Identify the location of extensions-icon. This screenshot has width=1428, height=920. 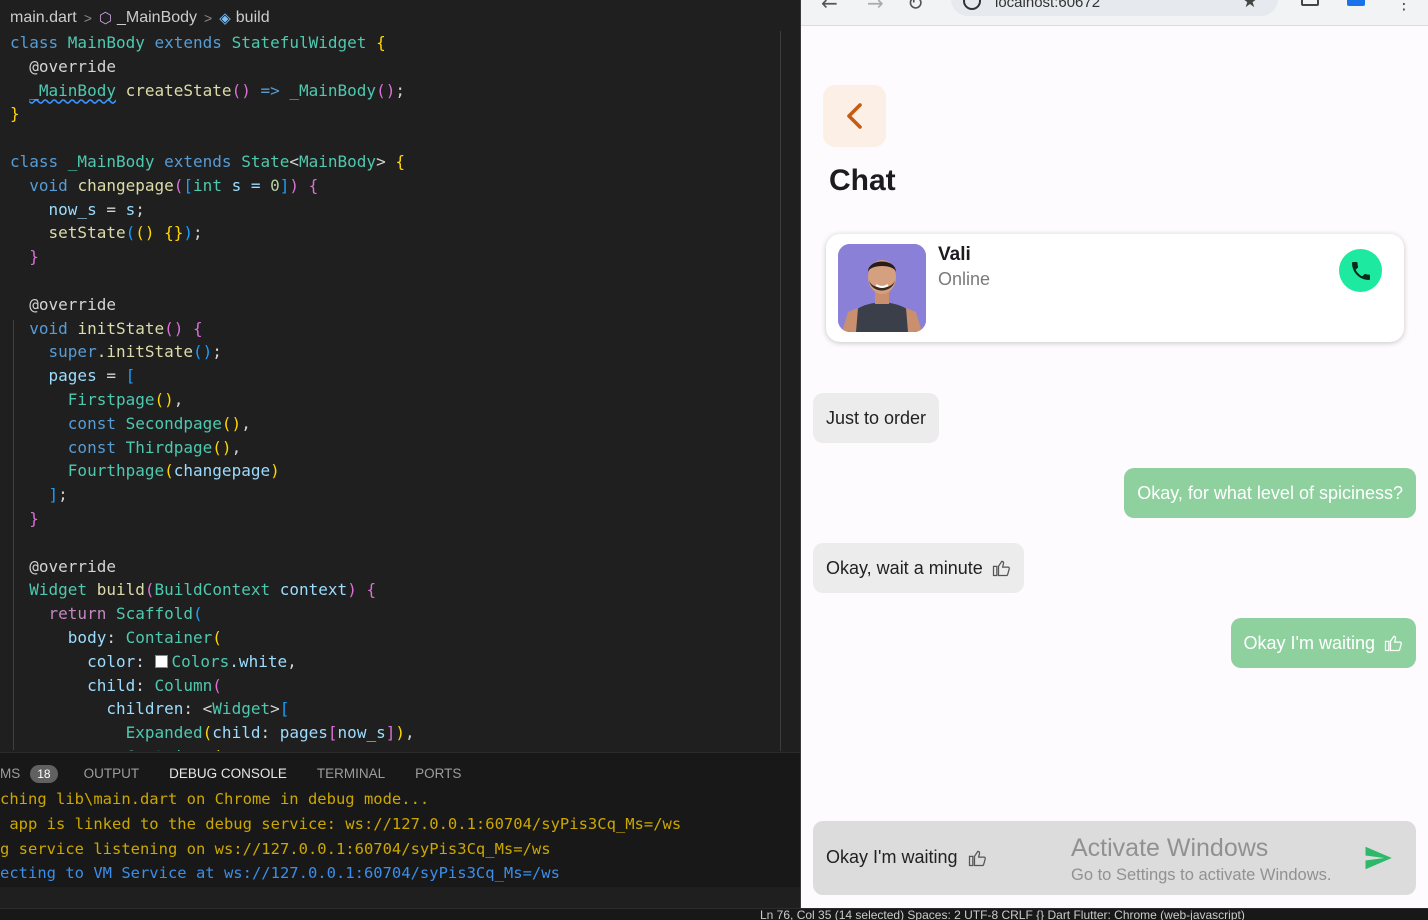
(1310, 3).